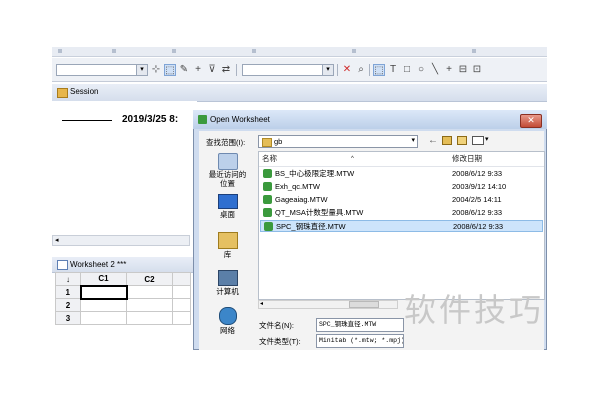 The height and width of the screenshot is (400, 600). What do you see at coordinates (299, 93) in the screenshot?
I see `session-titlebar: Session` at bounding box center [299, 93].